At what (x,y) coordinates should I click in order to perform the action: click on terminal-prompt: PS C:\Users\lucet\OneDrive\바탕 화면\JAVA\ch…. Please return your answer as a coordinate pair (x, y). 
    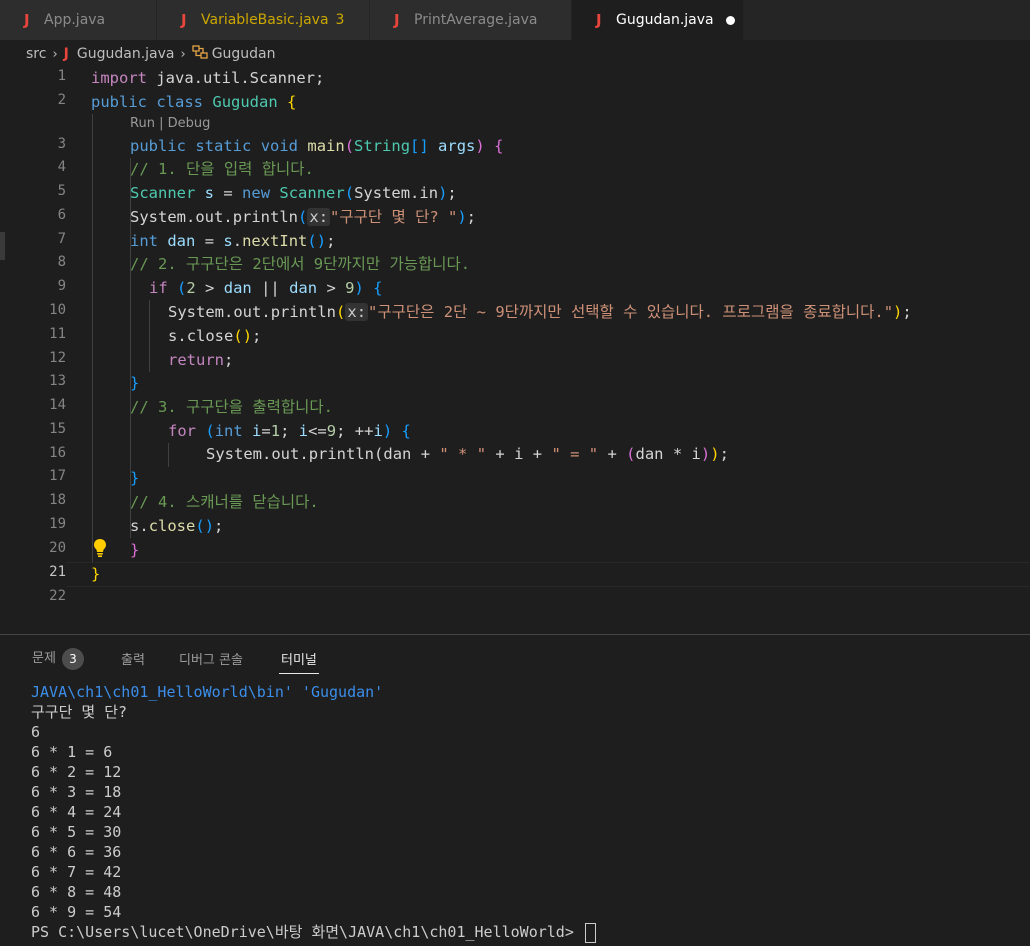
    Looking at the image, I should click on (313, 932).